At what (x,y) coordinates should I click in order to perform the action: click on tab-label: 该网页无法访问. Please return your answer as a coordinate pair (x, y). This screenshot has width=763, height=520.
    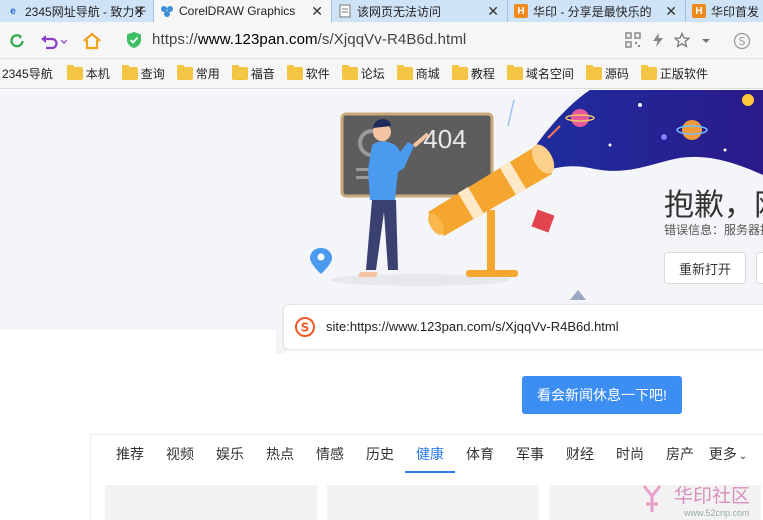
    Looking at the image, I should click on (399, 11).